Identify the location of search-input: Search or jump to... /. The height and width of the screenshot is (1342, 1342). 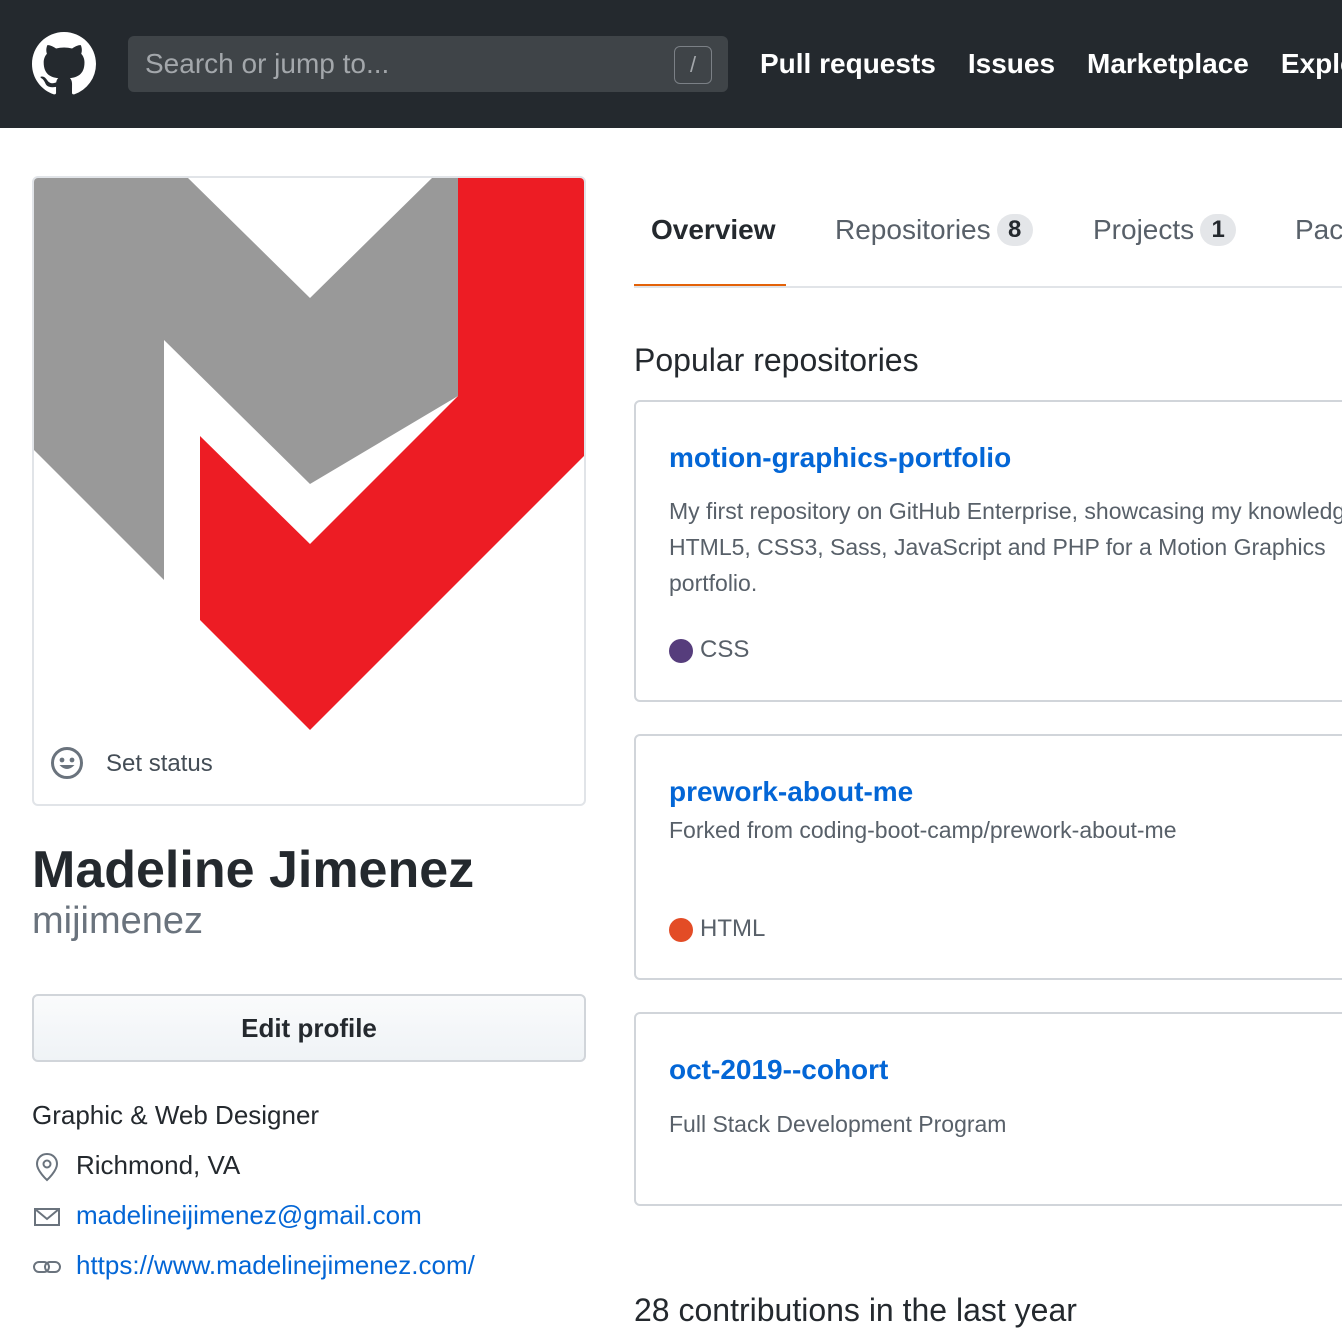
(428, 64).